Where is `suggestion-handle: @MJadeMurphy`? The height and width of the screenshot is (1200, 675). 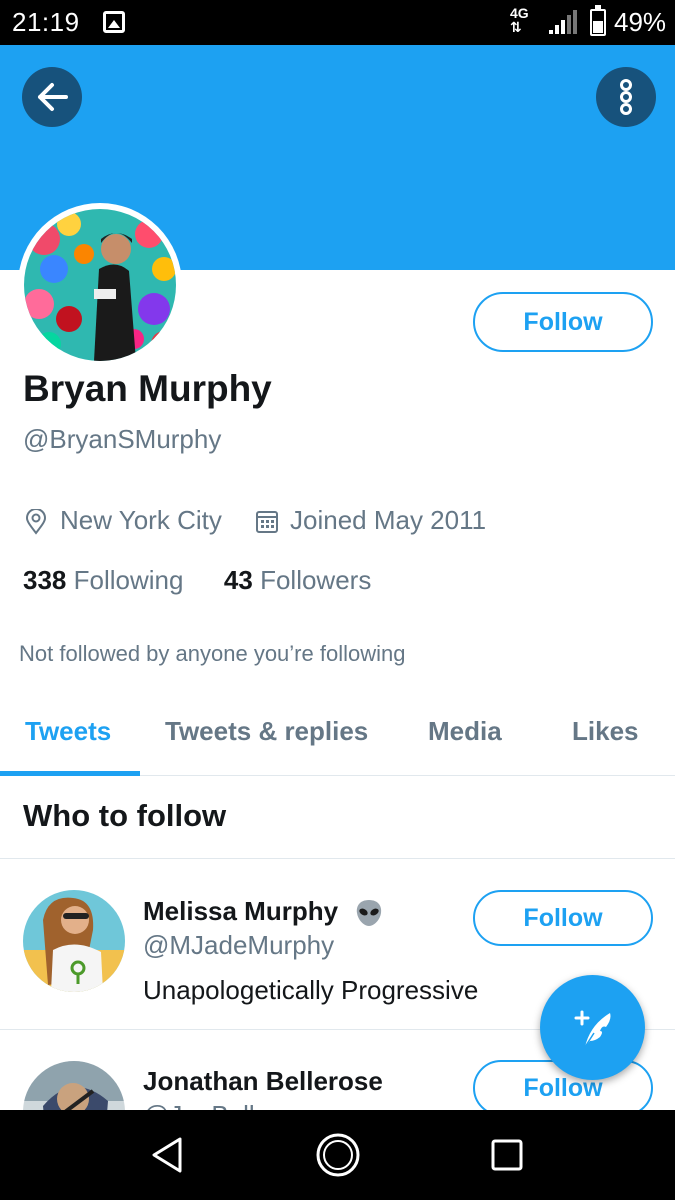
suggestion-handle: @MJadeMurphy is located at coordinates (239, 945).